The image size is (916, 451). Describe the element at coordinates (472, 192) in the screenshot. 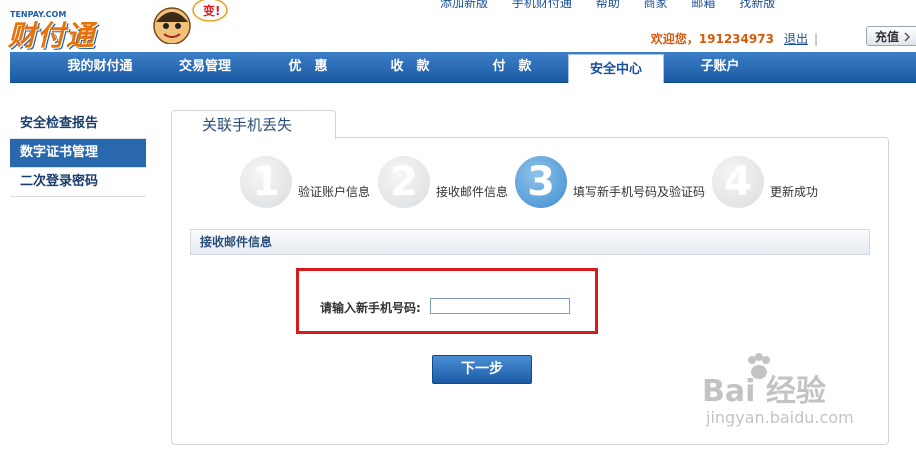

I see `step-label: 接收邮件信息` at that location.